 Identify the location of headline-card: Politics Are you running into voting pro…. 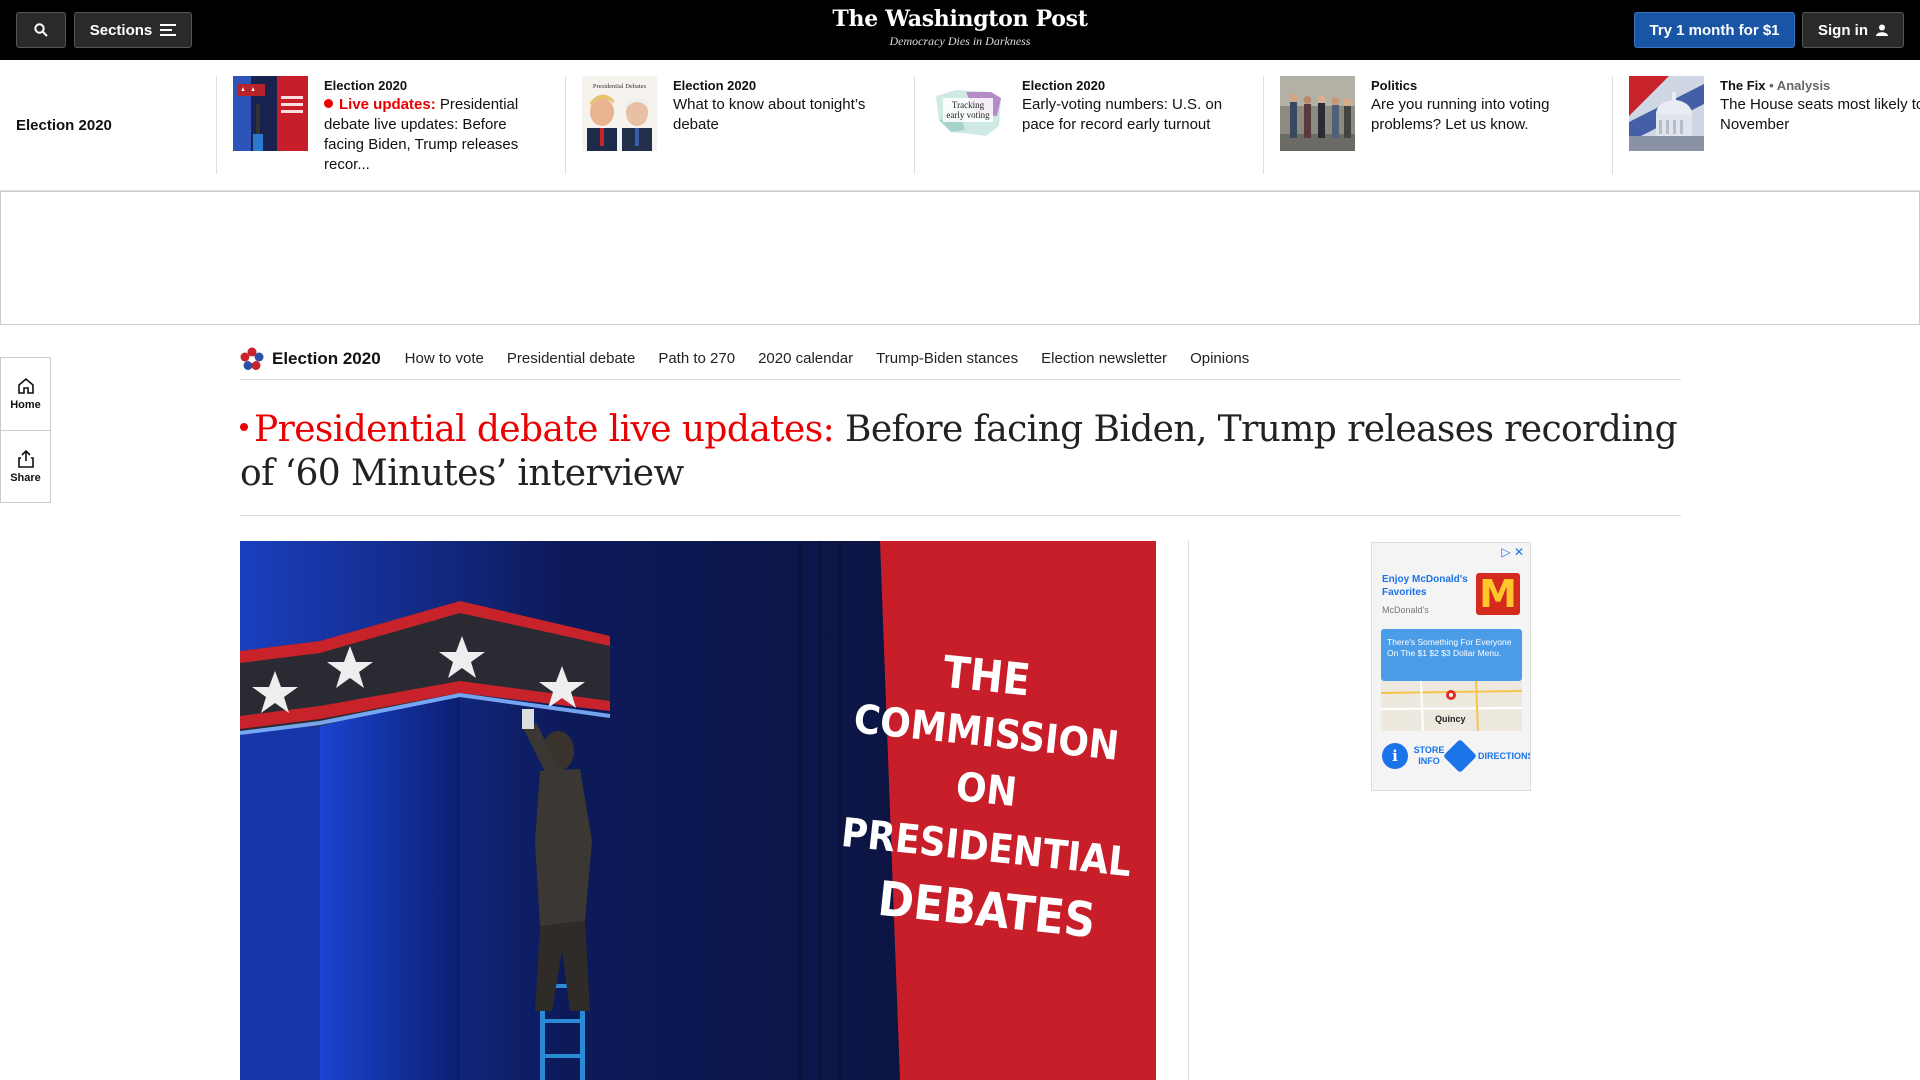
(1438, 125).